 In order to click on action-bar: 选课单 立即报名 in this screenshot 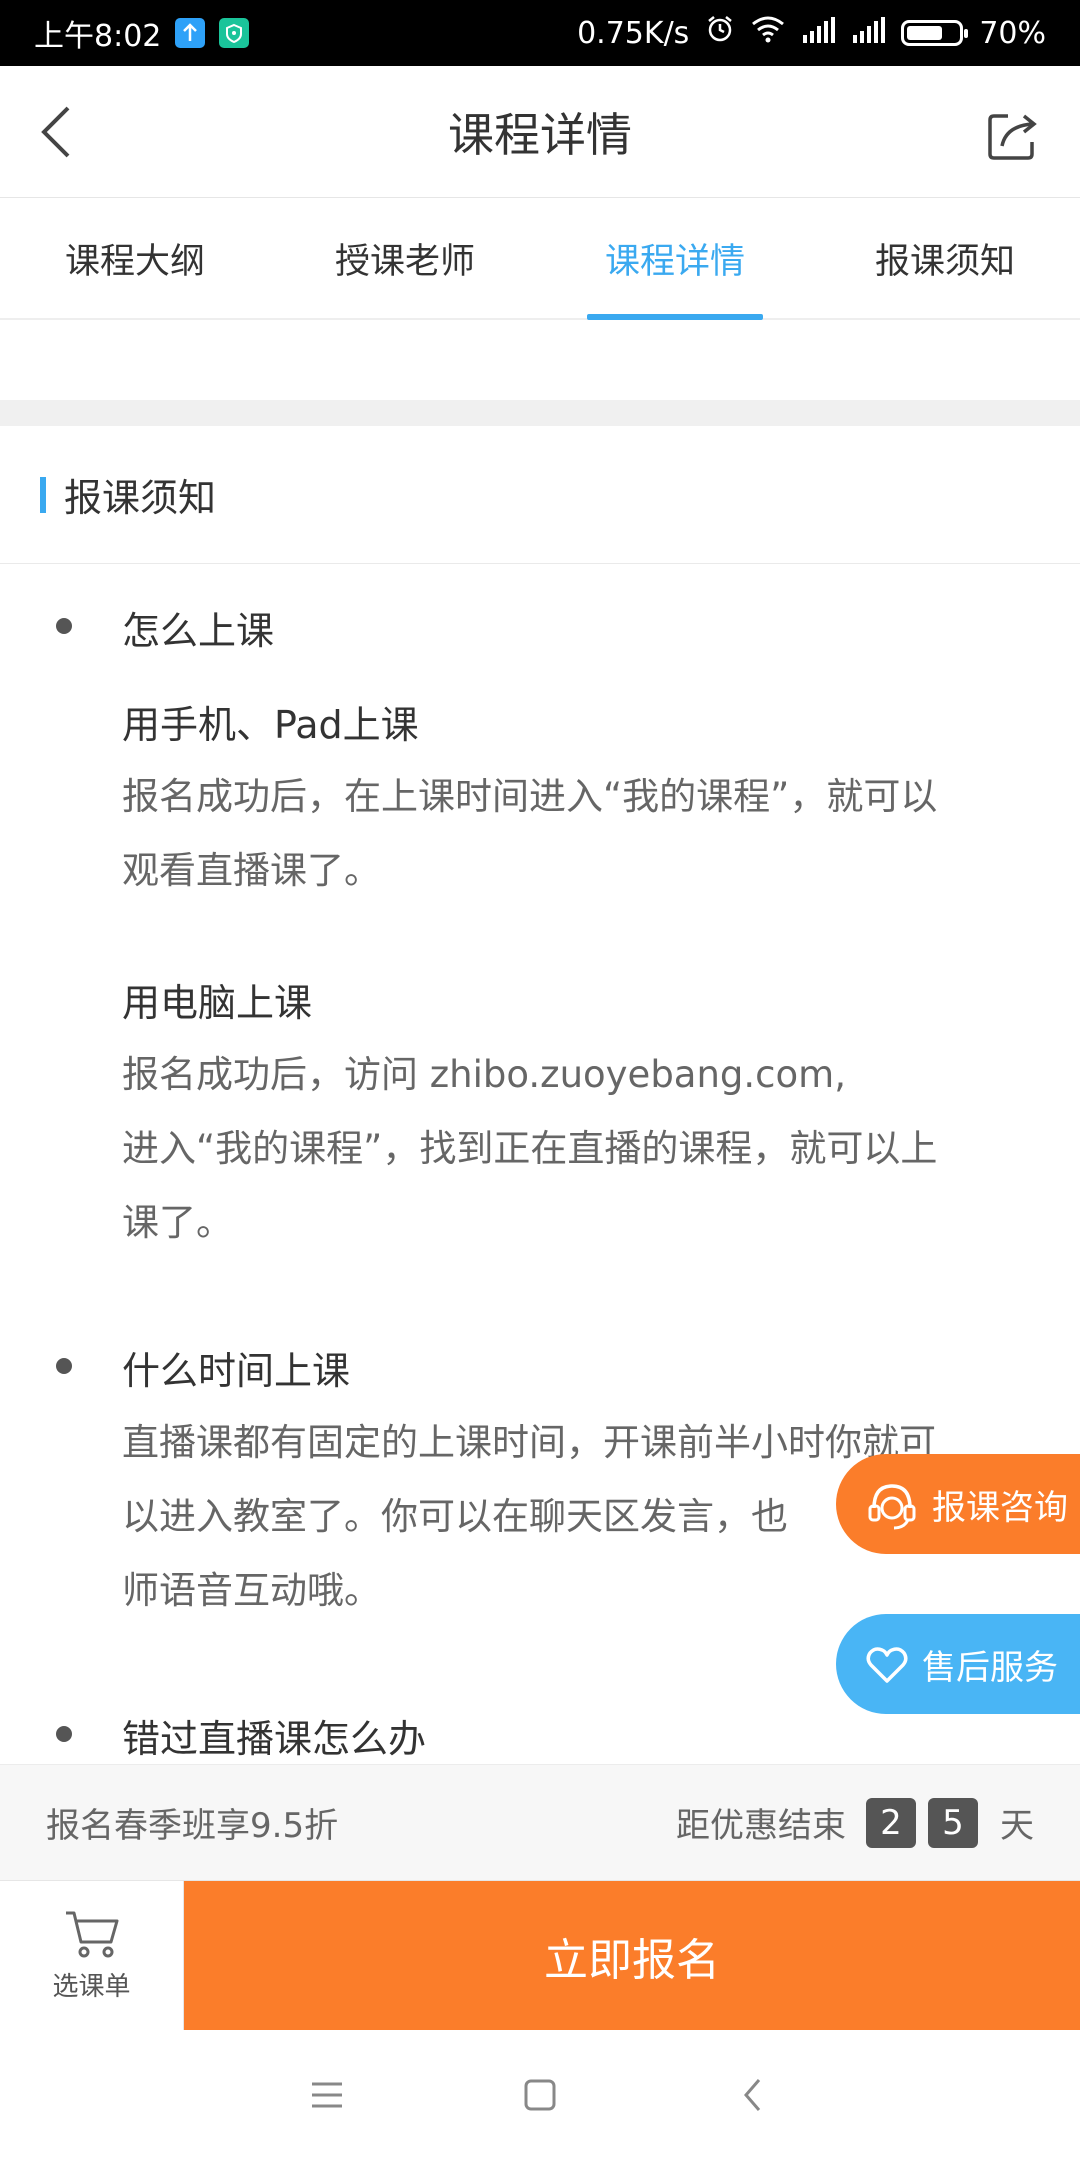, I will do `click(540, 1955)`.